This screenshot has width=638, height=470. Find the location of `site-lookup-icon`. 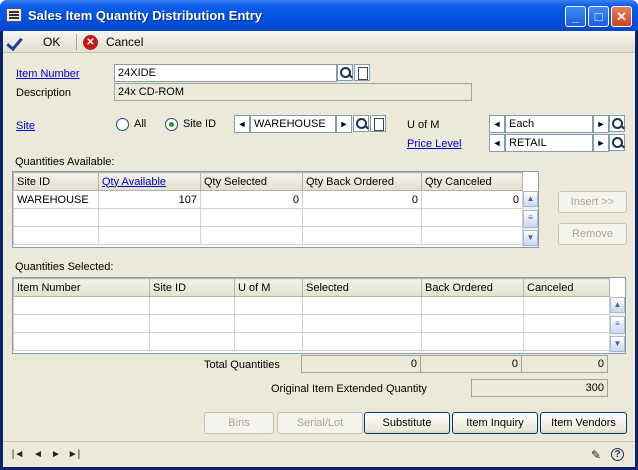

site-lookup-icon is located at coordinates (361, 123).